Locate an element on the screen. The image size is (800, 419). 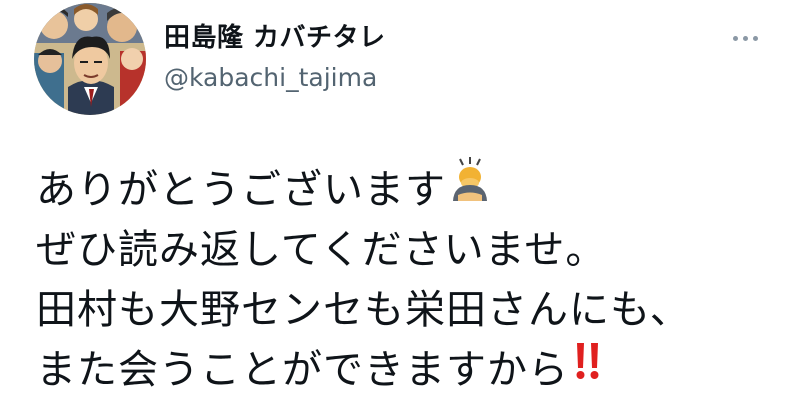
tweet-line-4: また会うことができますから is located at coordinates (406, 370).